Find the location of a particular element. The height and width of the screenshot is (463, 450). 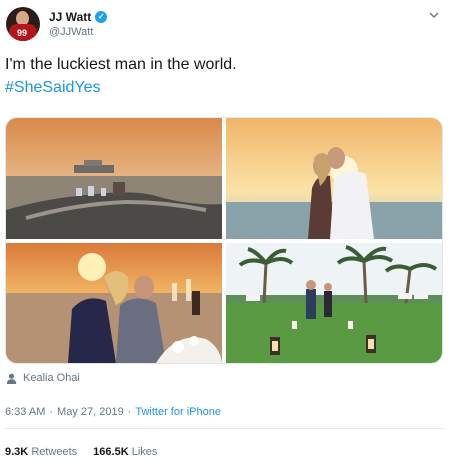

tweet-text: I'm the luckiest man in the world. is located at coordinates (121, 64).